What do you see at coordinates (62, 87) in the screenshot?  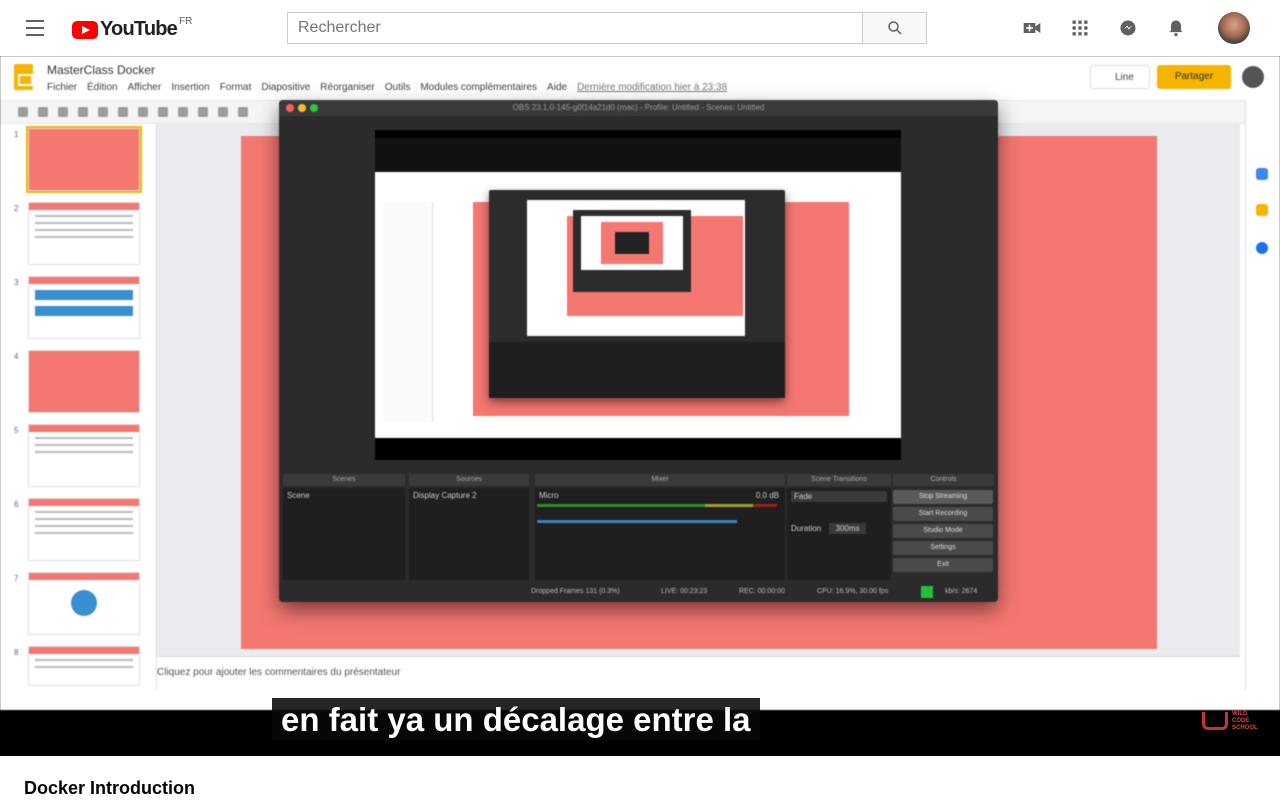 I see `menu-item: Fichier` at bounding box center [62, 87].